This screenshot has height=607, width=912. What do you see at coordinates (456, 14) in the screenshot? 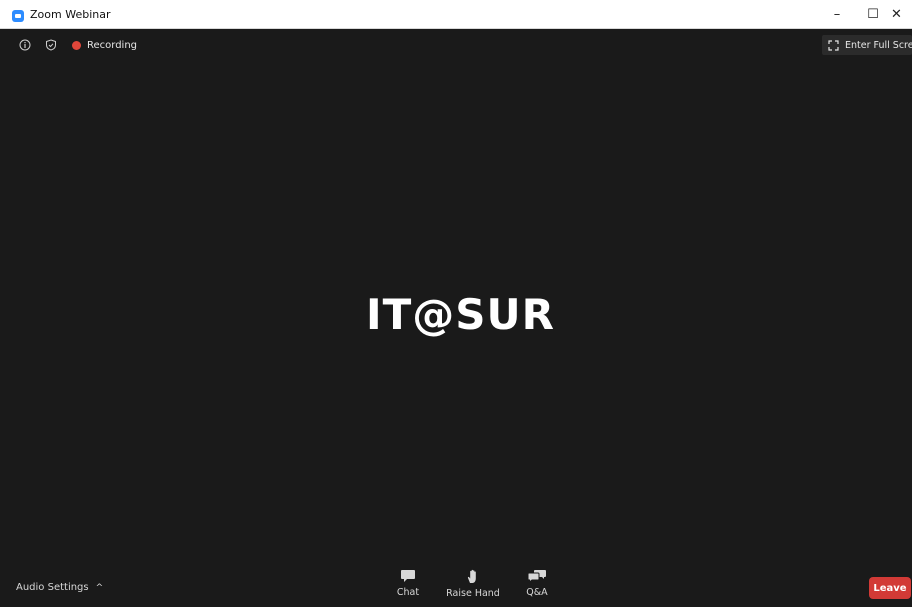
I see `window-title-bar: Zoom Webinar – ☐ ✕` at bounding box center [456, 14].